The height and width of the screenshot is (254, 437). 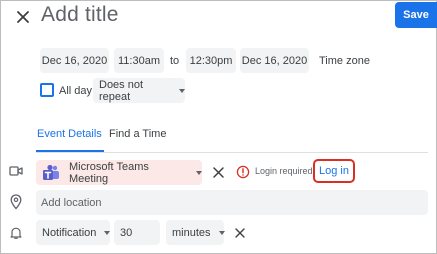 I want to click on error-icon, so click(x=243, y=172).